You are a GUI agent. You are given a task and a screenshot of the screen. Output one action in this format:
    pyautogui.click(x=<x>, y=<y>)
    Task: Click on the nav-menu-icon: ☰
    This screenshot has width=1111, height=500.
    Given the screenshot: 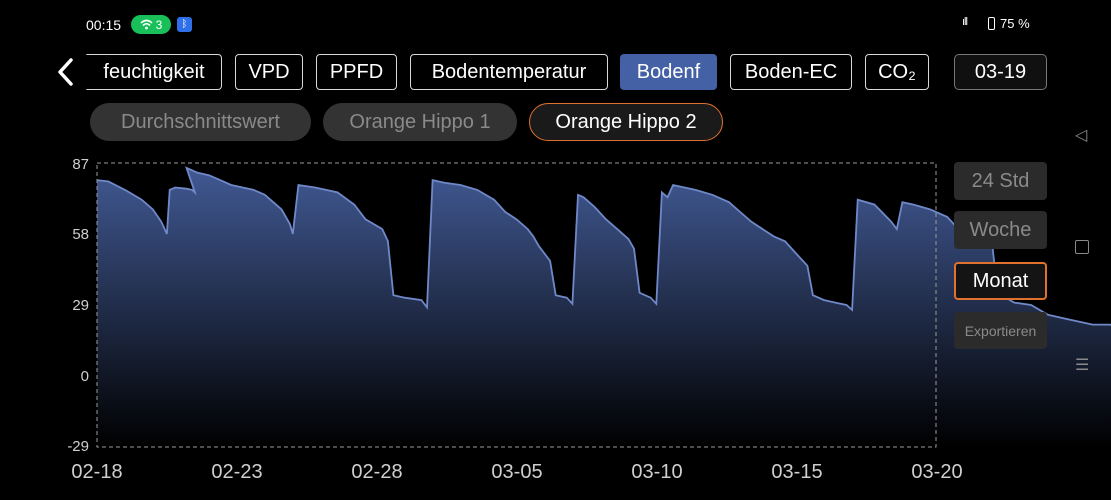 What is the action you would take?
    pyautogui.click(x=1082, y=365)
    